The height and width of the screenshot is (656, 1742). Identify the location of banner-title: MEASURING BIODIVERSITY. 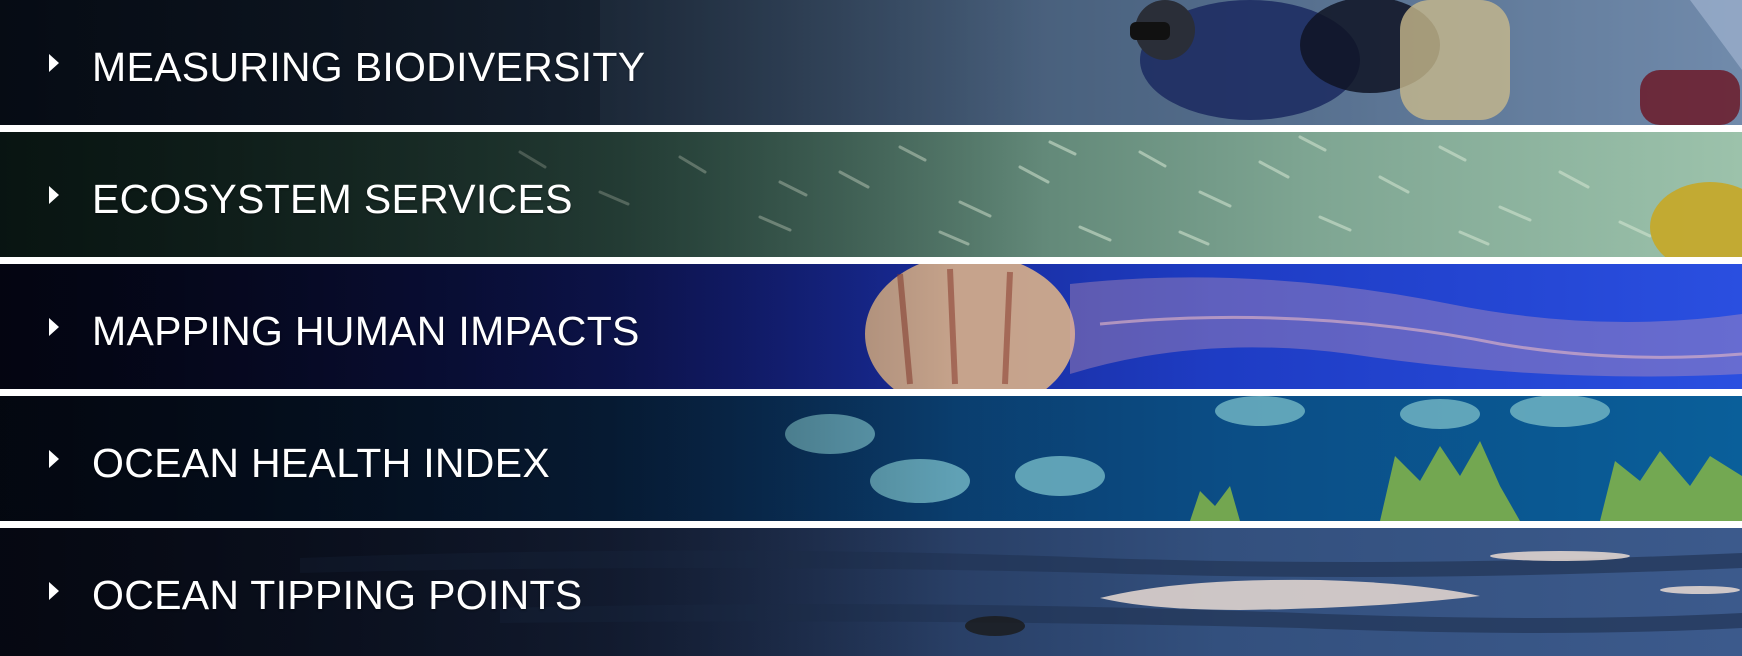
(369, 67).